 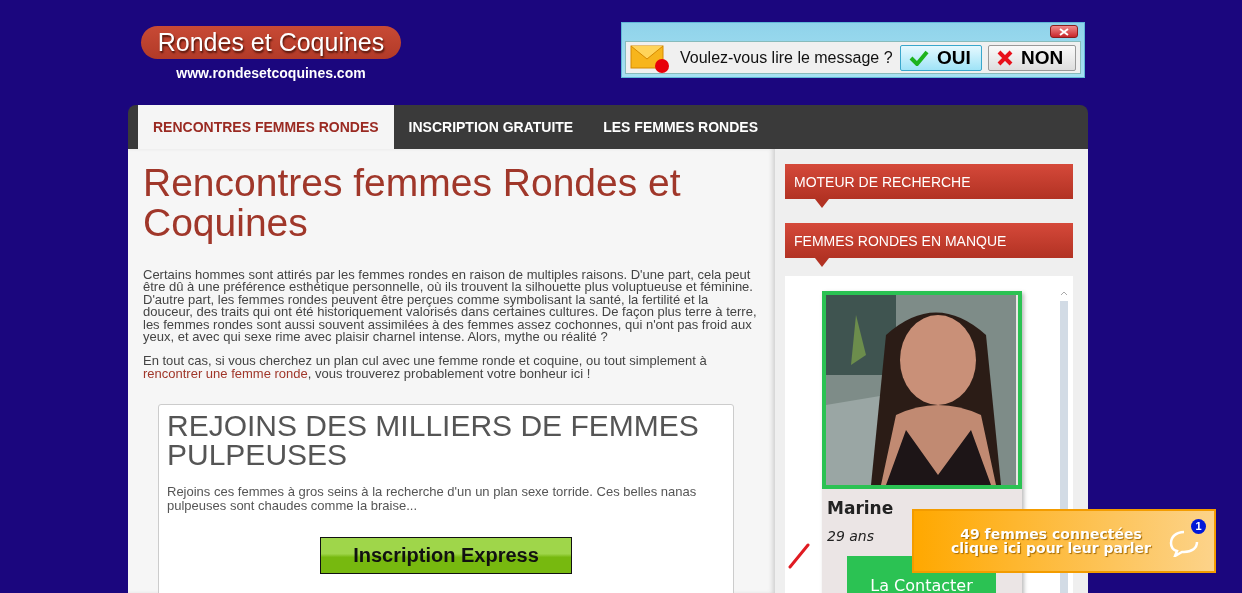 What do you see at coordinates (929, 240) in the screenshot?
I see `section-heading: FEMMES RONDES EN MANQUE` at bounding box center [929, 240].